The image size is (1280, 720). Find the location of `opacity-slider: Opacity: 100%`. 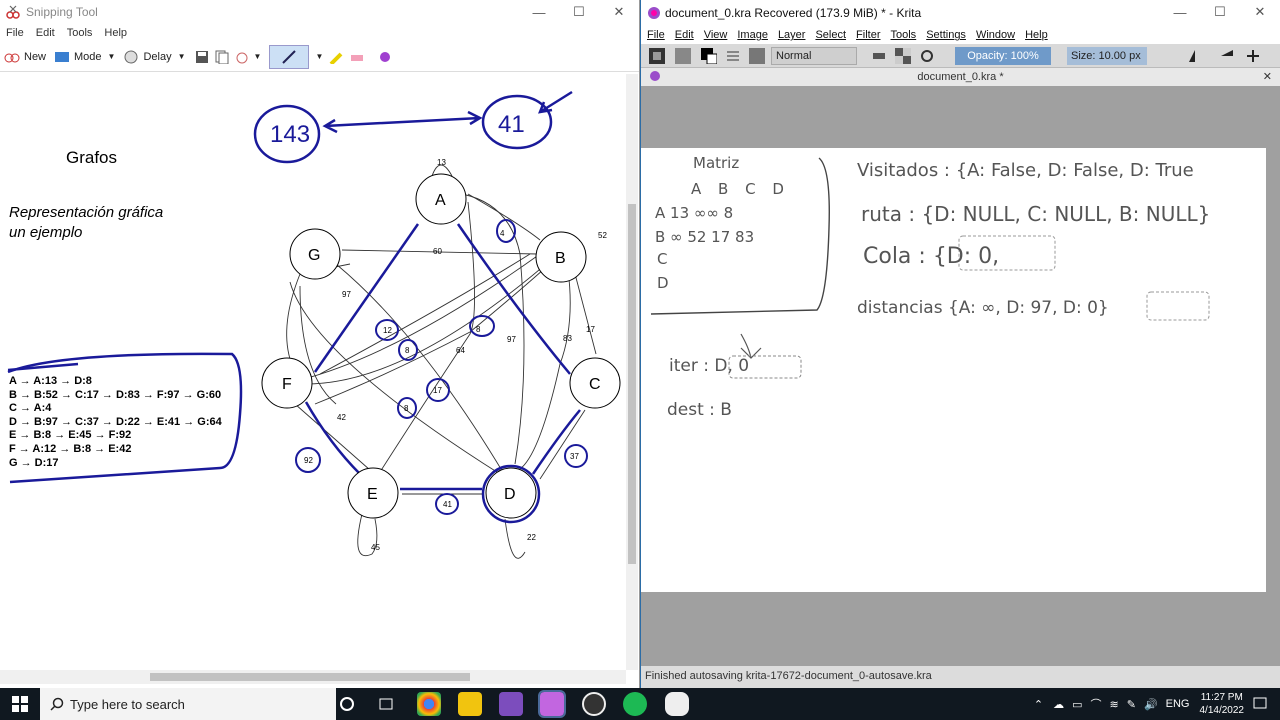

opacity-slider: Opacity: 100% is located at coordinates (1003, 55).